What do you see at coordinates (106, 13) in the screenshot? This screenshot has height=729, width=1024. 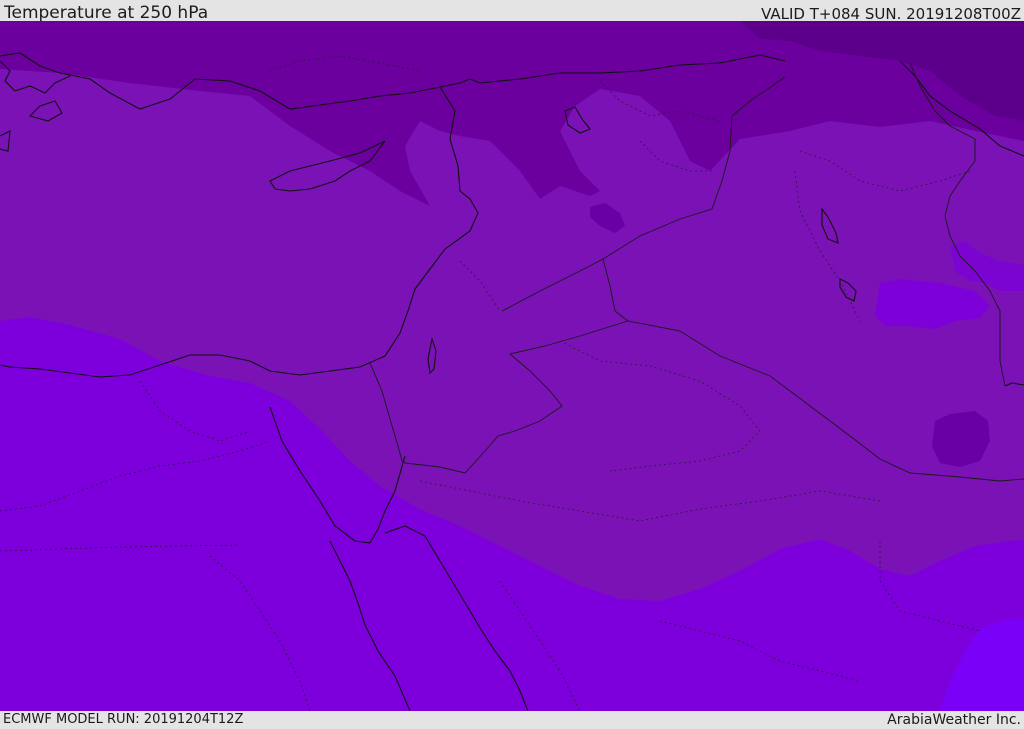 I see `map-title: Temperature at 250 hPa` at bounding box center [106, 13].